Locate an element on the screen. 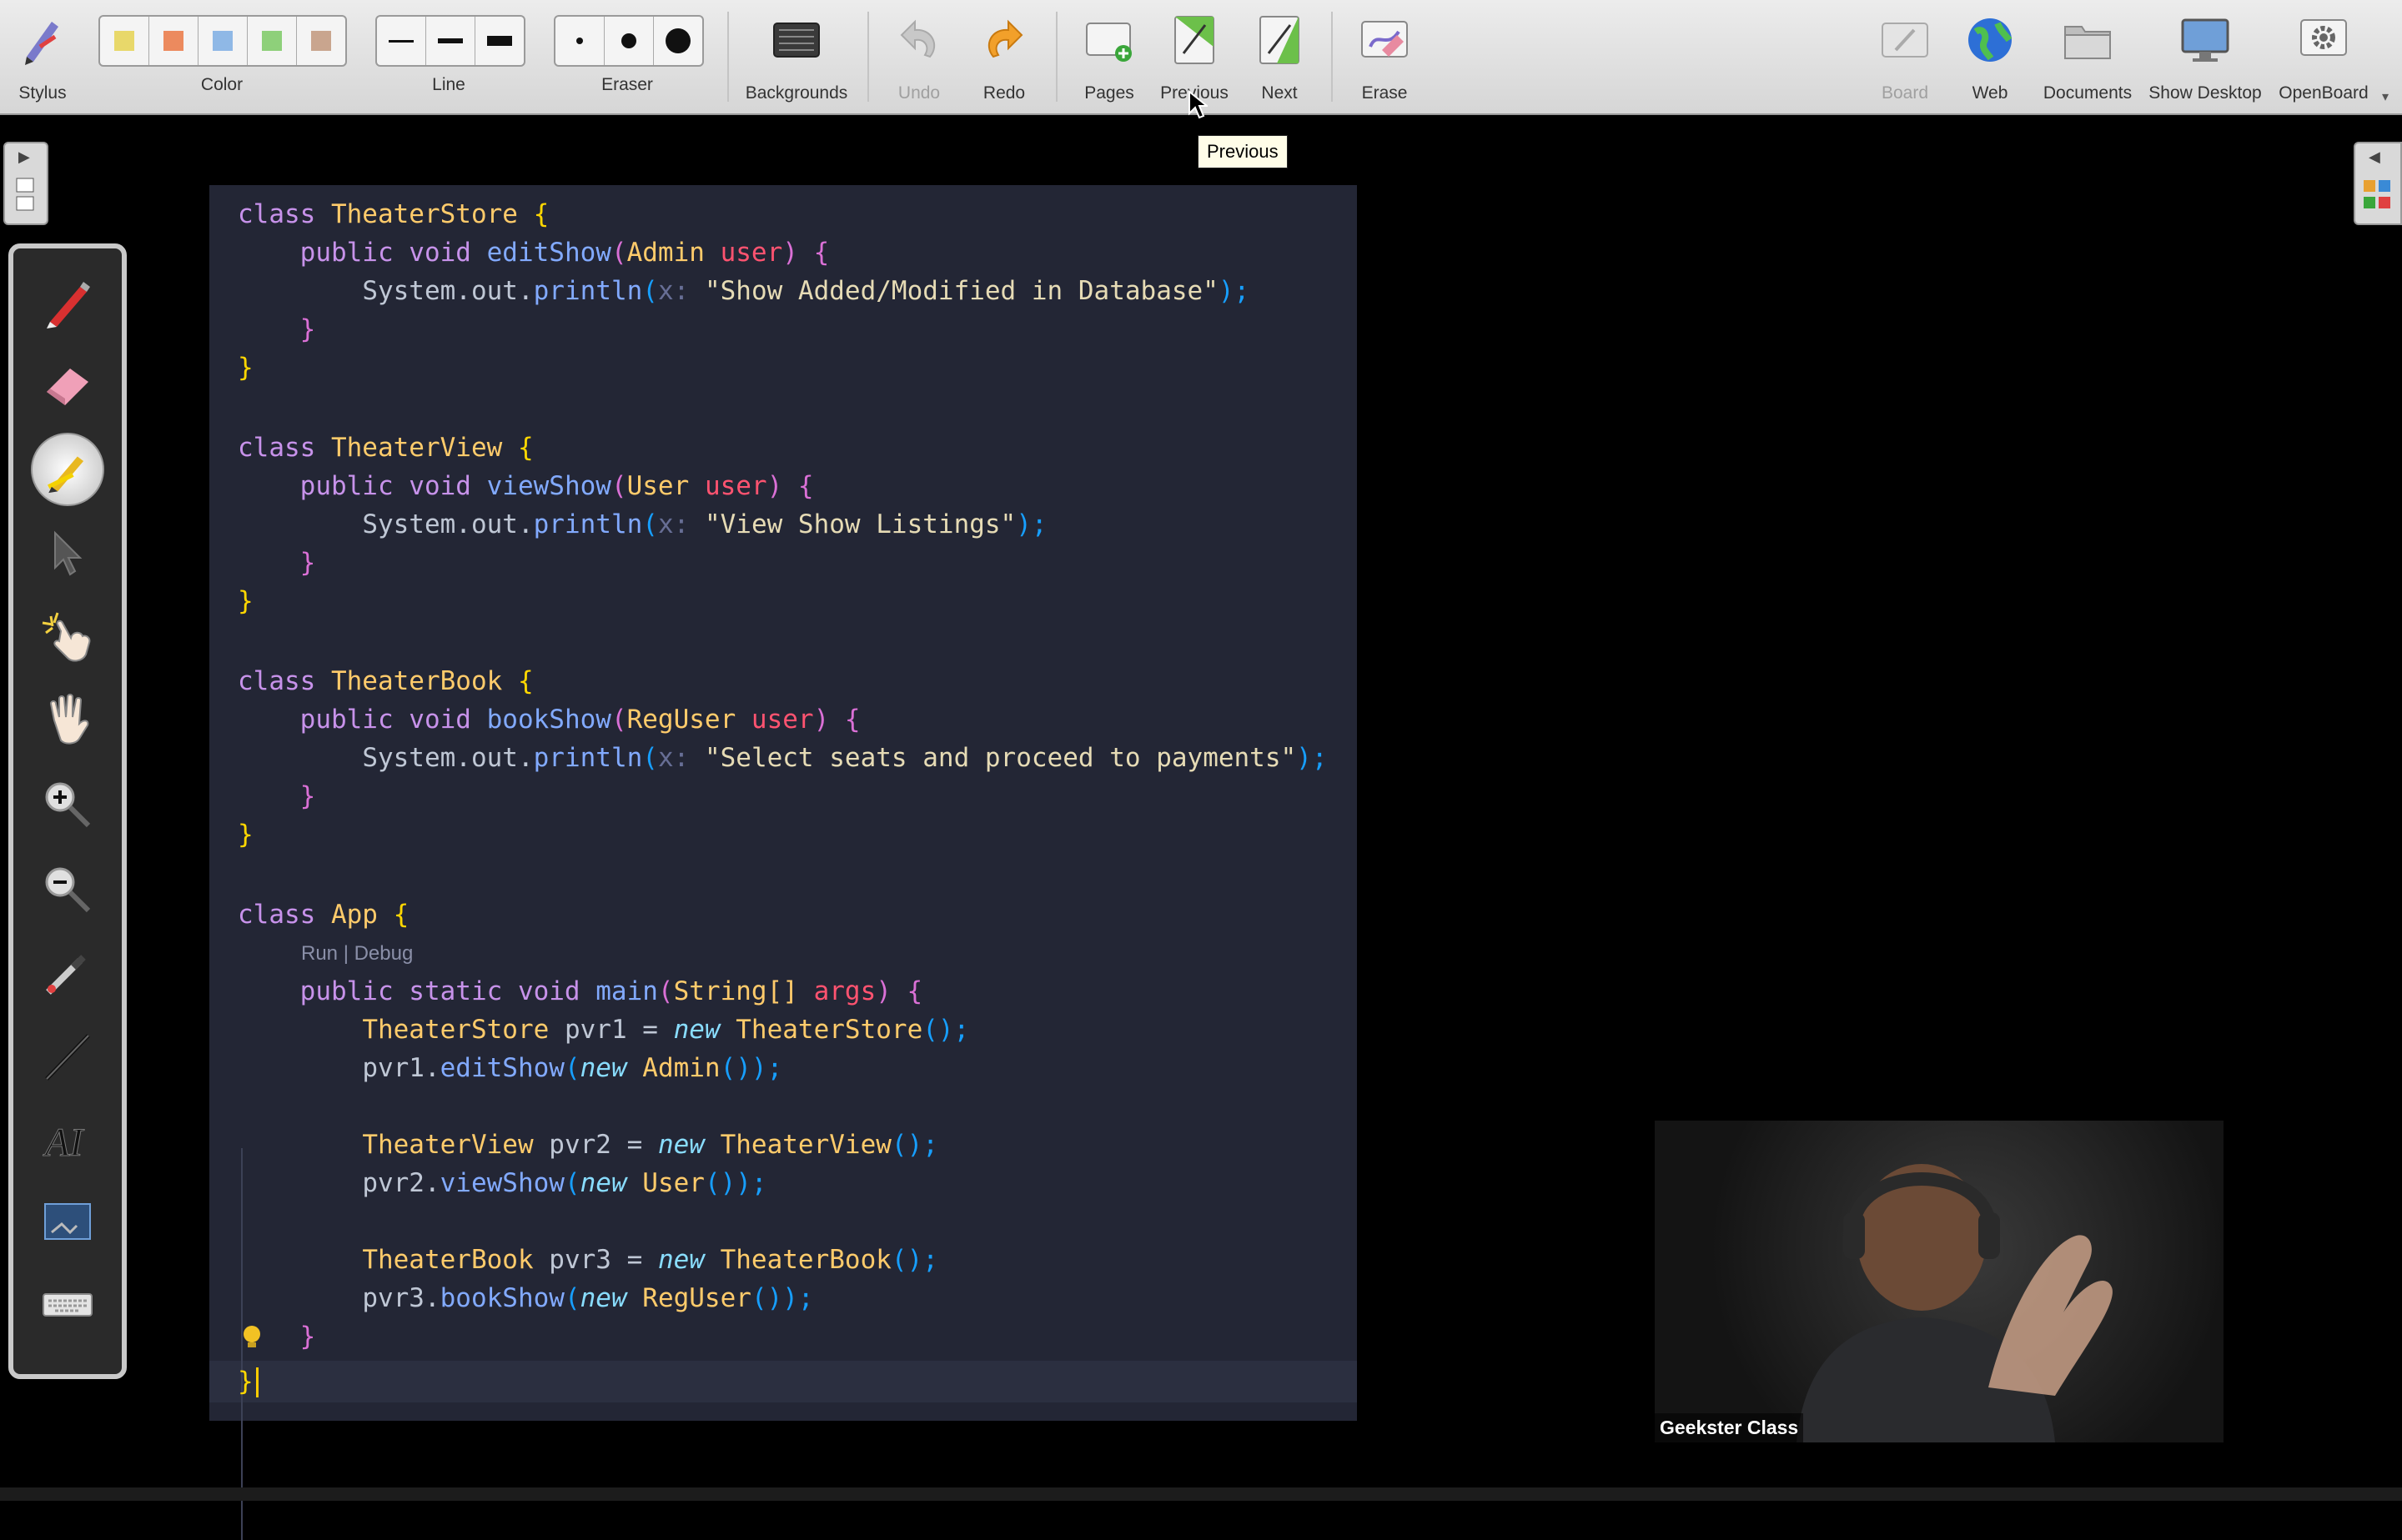  pages-label: Pages is located at coordinates (1109, 93).